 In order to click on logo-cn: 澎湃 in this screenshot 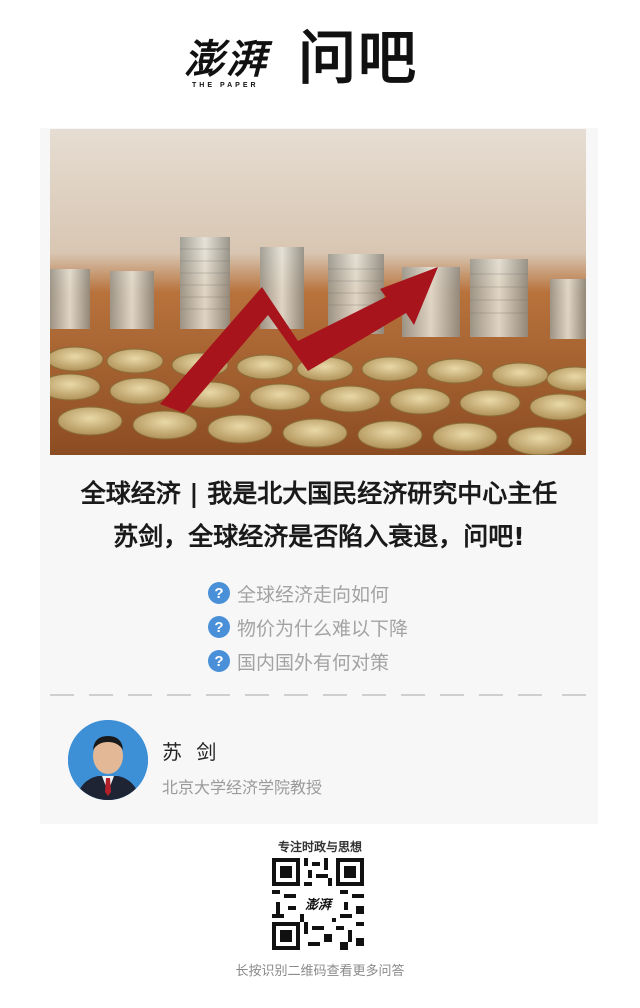, I will do `click(226, 59)`.